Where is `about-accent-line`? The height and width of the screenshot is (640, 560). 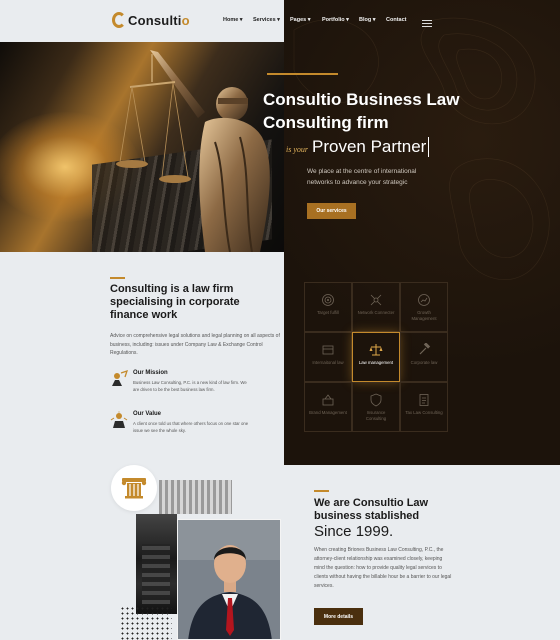
about-accent-line is located at coordinates (117, 278).